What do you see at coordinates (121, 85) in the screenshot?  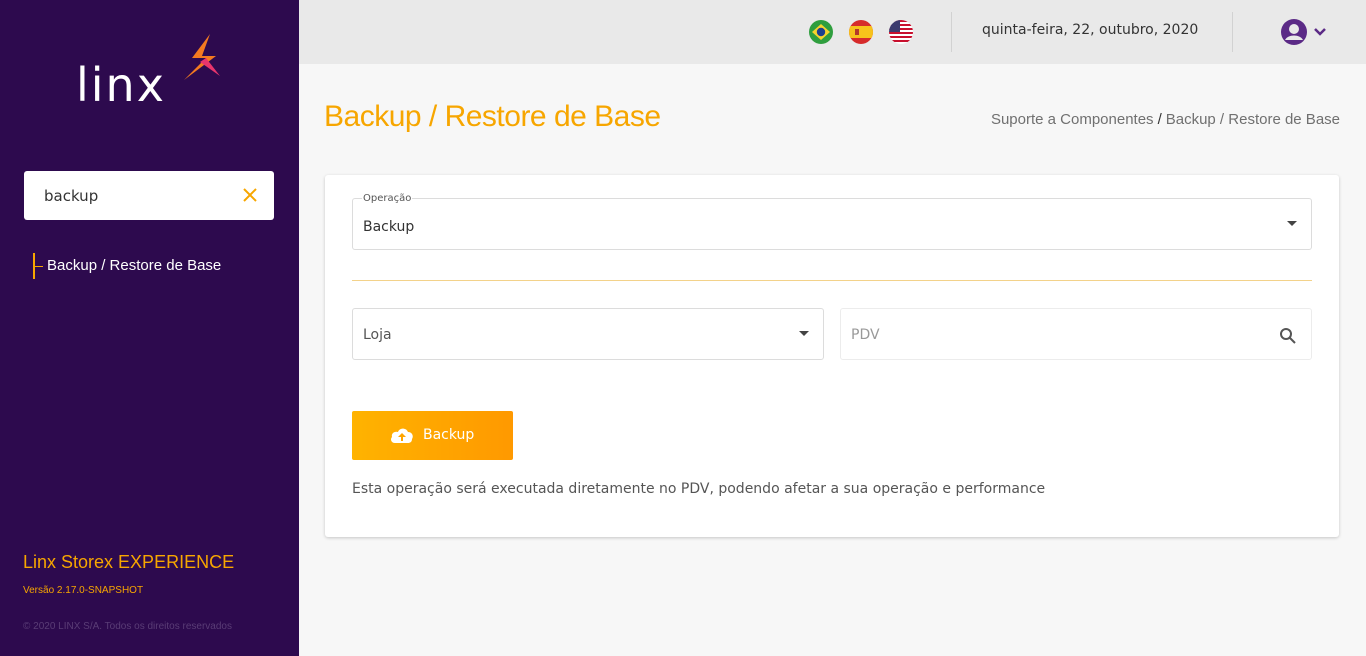 I see `logo-text: linx` at bounding box center [121, 85].